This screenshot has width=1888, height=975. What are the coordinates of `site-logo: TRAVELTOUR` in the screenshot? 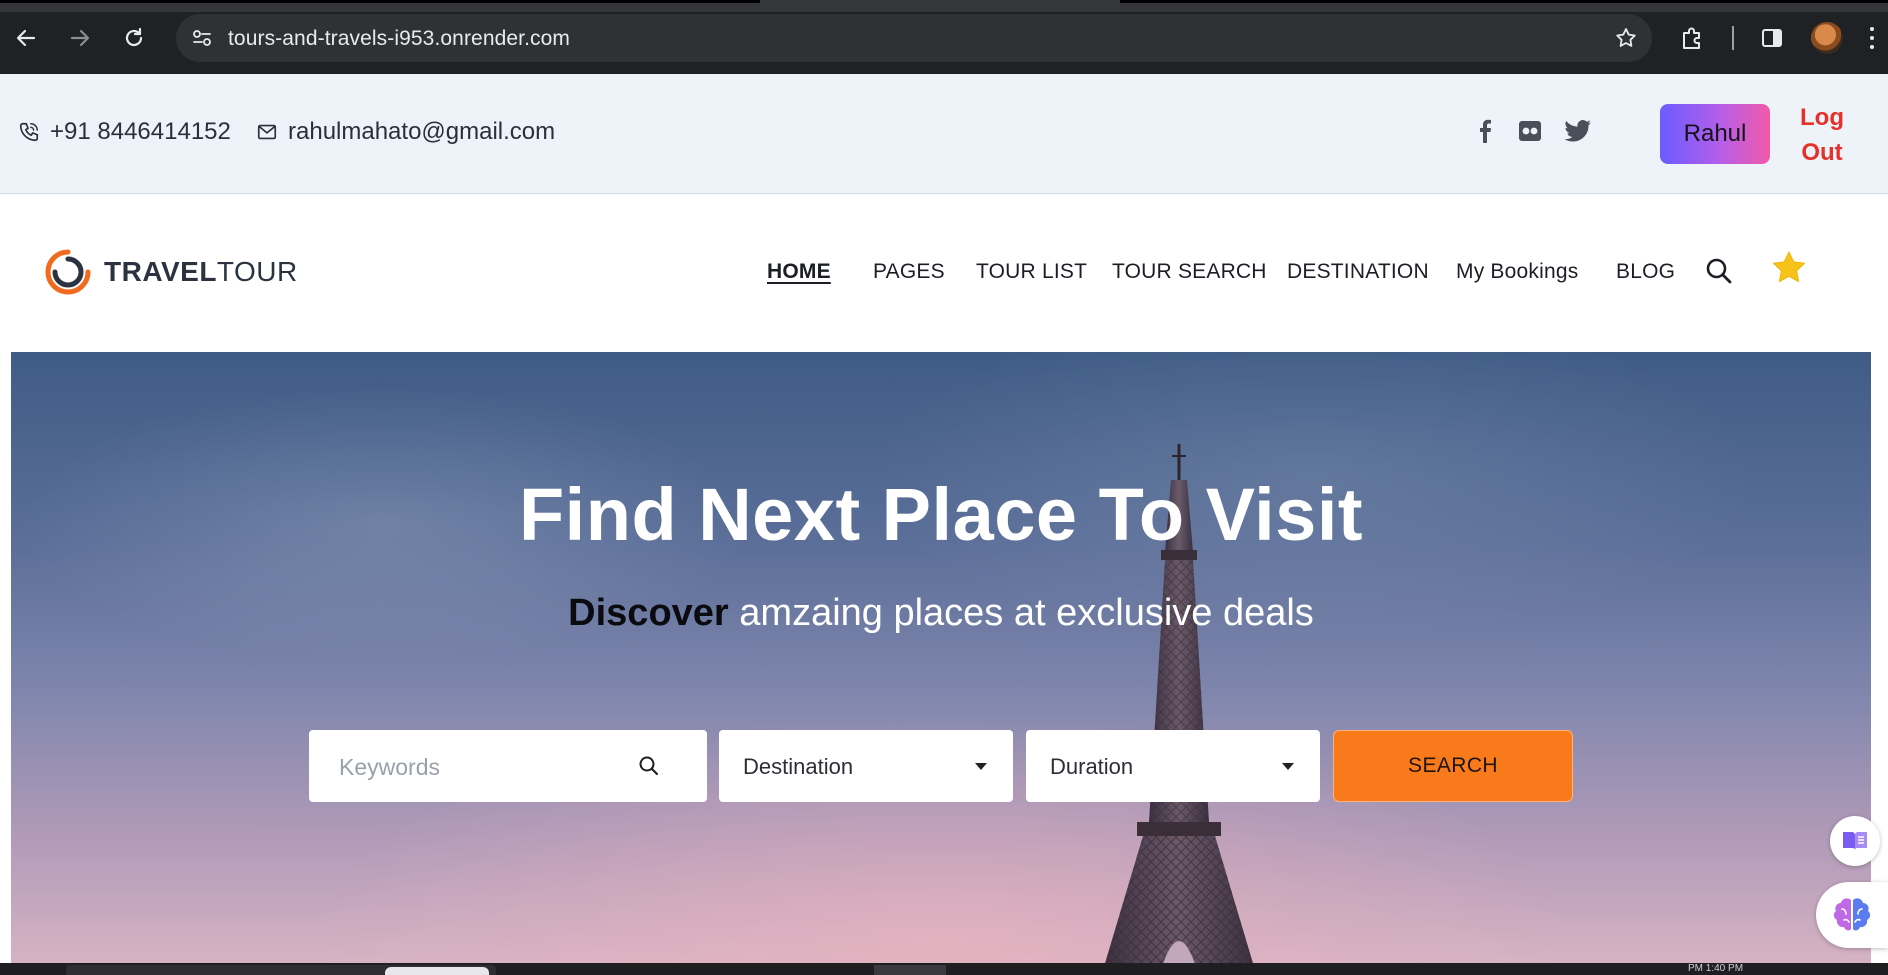 It's located at (171, 272).